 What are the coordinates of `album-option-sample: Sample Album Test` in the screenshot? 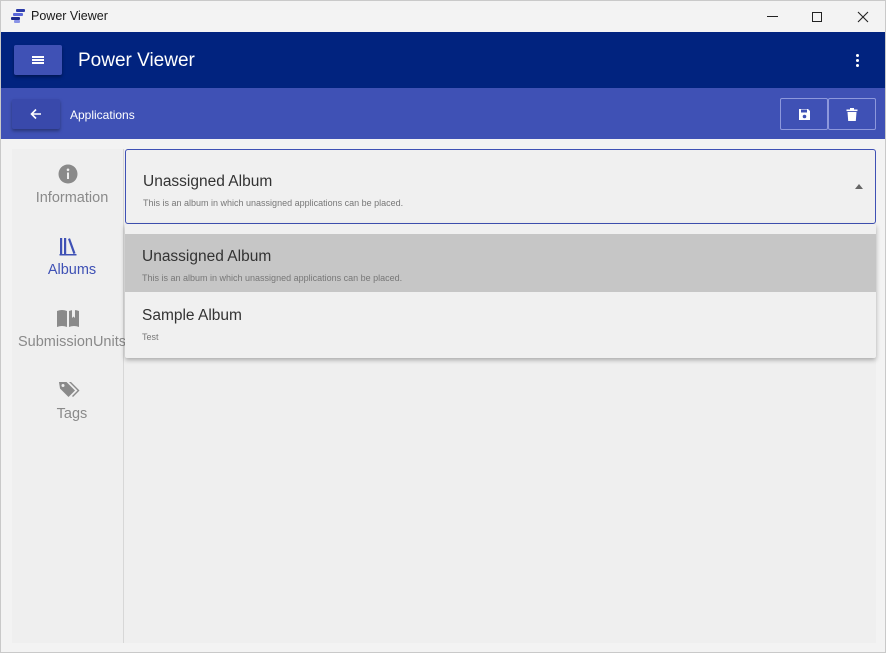 It's located at (500, 322).